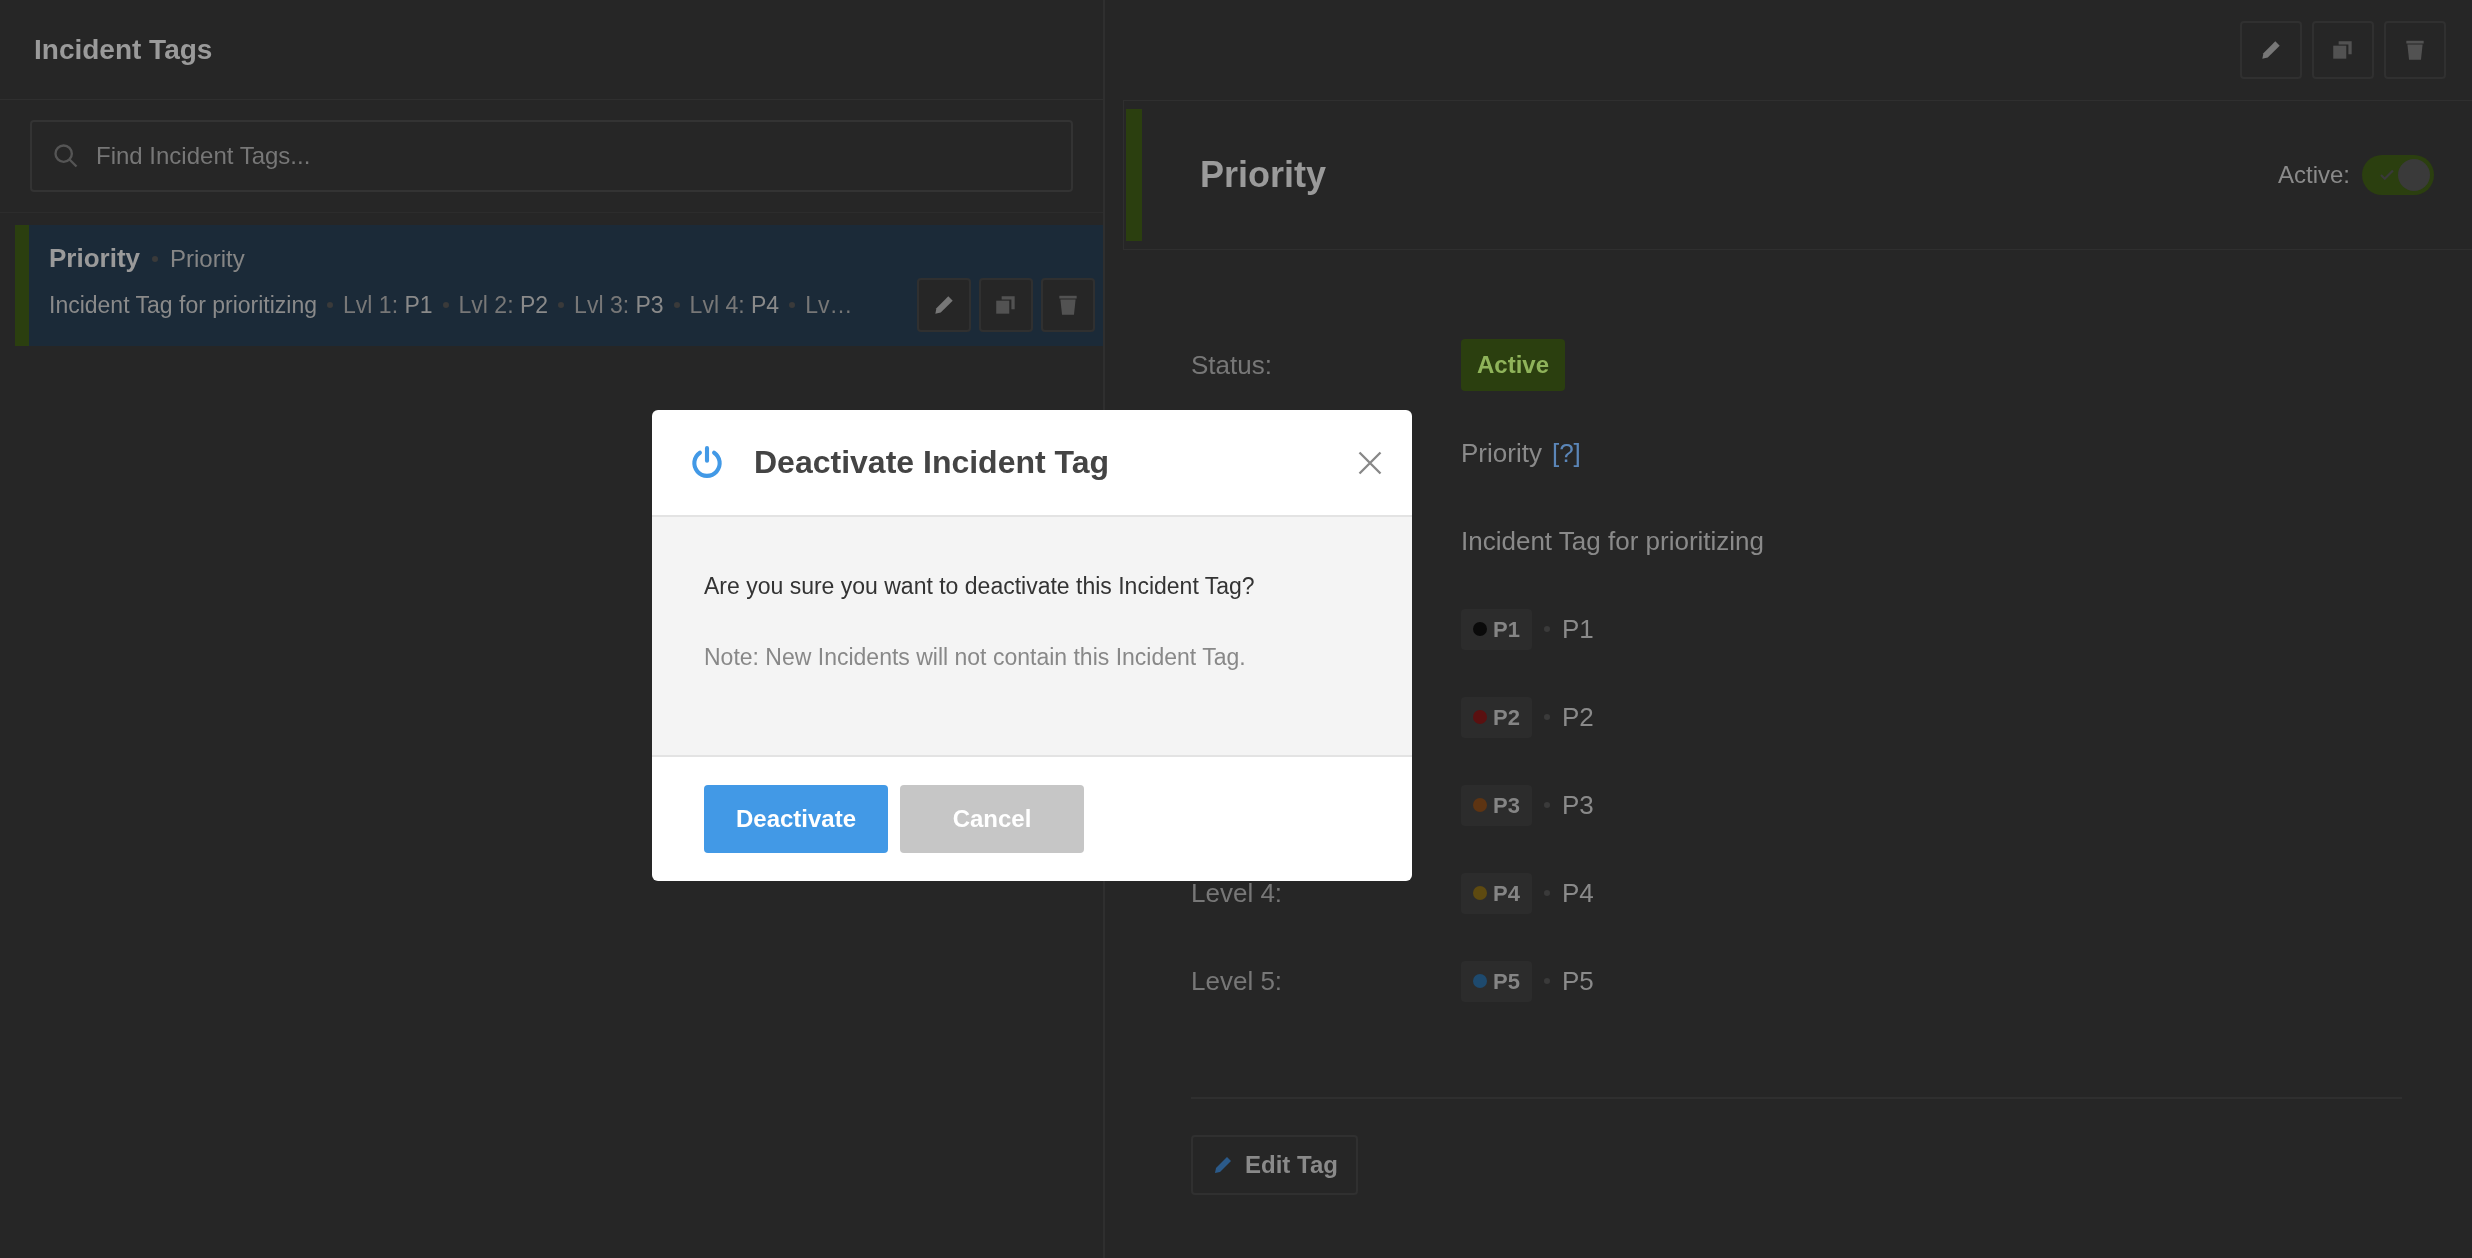 Image resolution: width=2472 pixels, height=1258 pixels. I want to click on level-summary: Lvl 3: P3, so click(619, 305).